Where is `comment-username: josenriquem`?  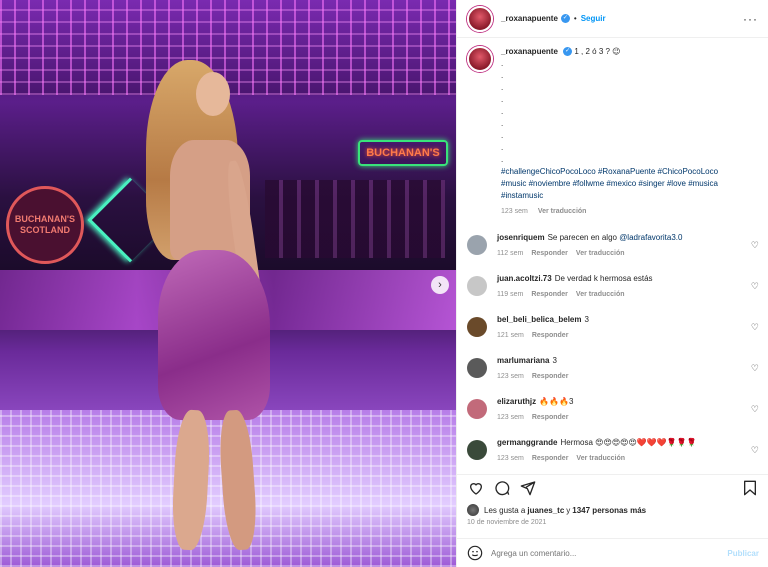
comment-username: josenriquem is located at coordinates (521, 237).